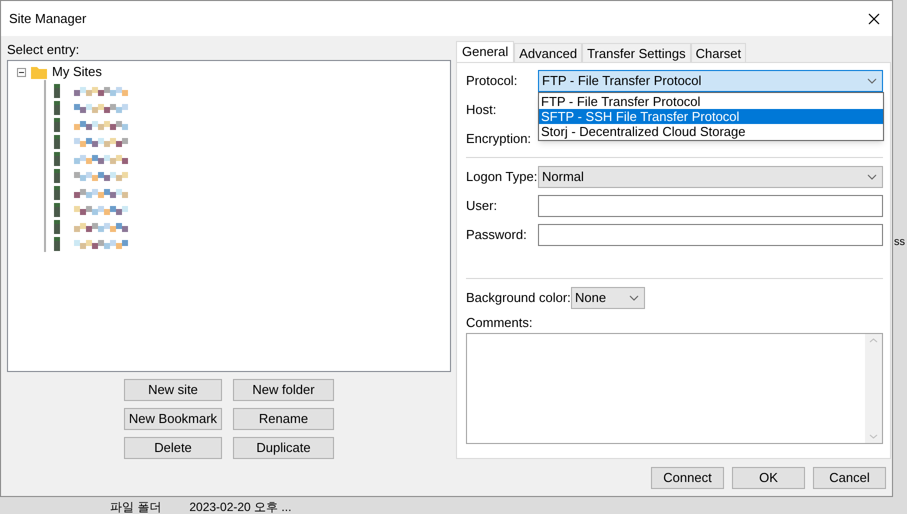 This screenshot has width=907, height=514. I want to click on user-field, so click(710, 206).